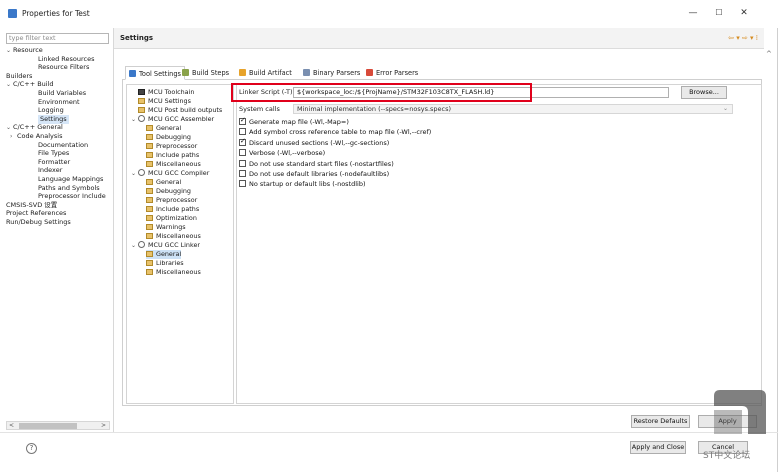 This screenshot has height=472, width=778. What do you see at coordinates (31, 448) in the screenshot?
I see `help-icon: ?` at bounding box center [31, 448].